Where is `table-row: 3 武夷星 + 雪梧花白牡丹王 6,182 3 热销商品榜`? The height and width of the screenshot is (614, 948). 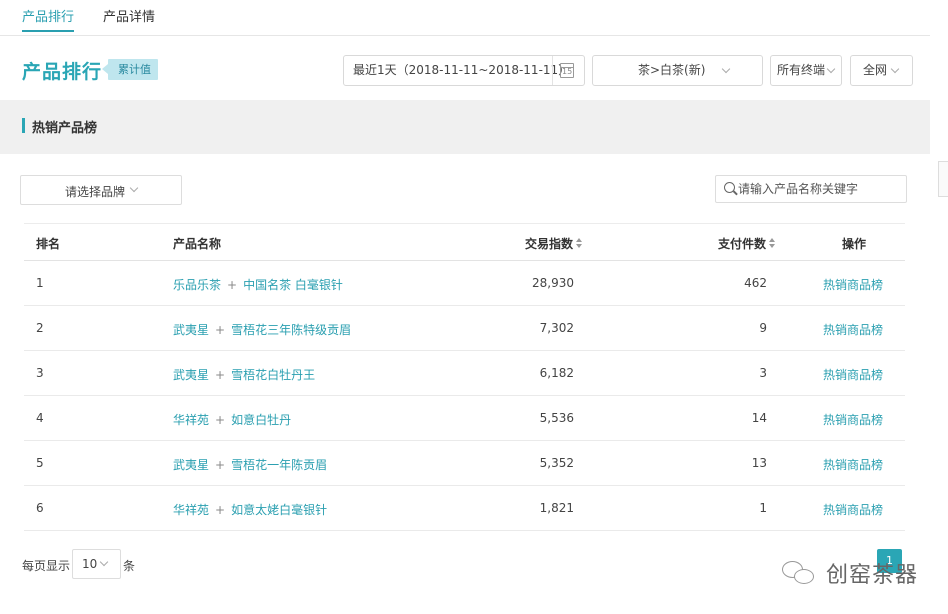 table-row: 3 武夷星 + 雪梧花白牡丹王 6,182 3 热销商品榜 is located at coordinates (464, 373).